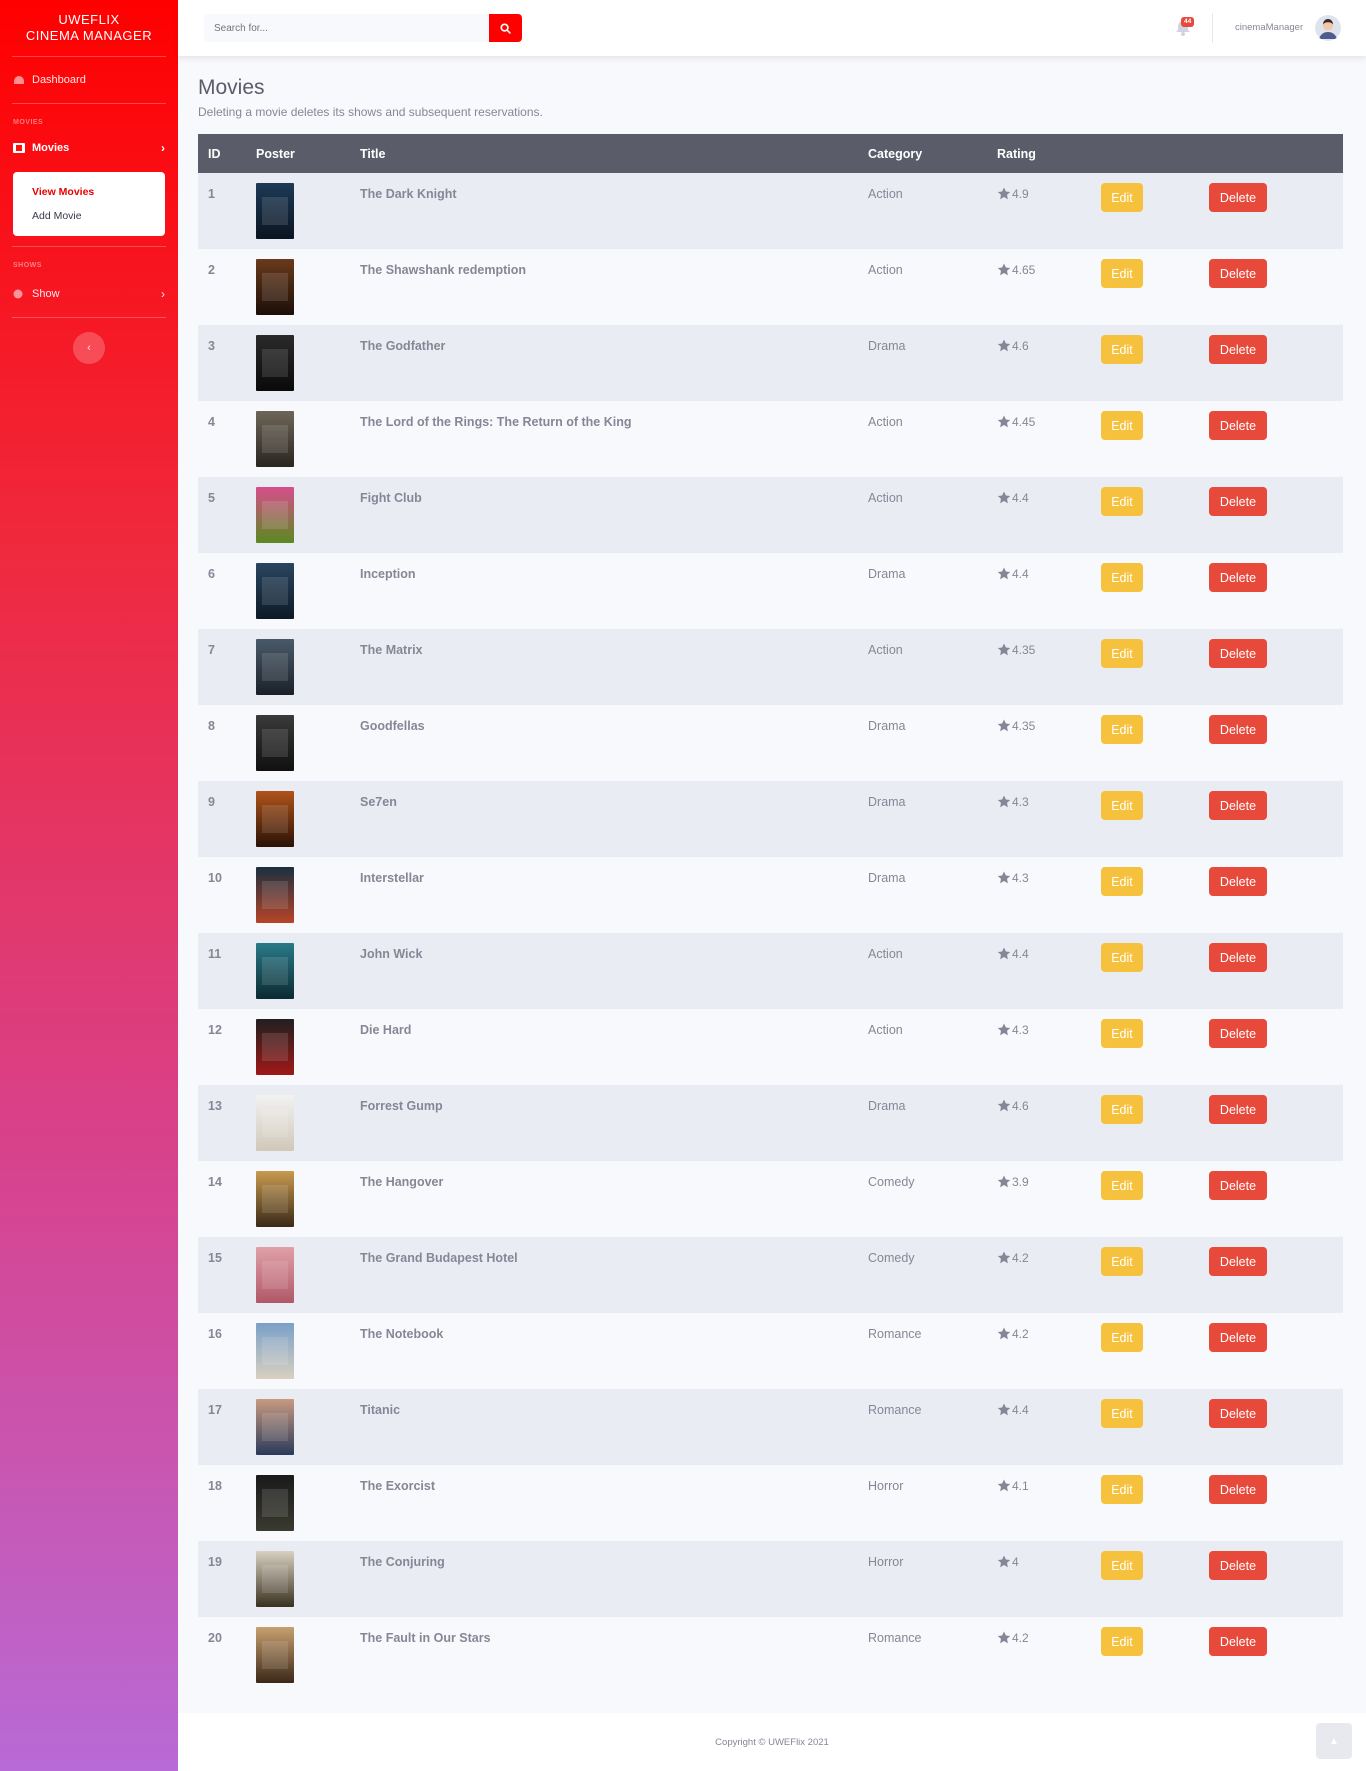  What do you see at coordinates (425, 1638) in the screenshot?
I see `cell-title: The Fault in Our Stars` at bounding box center [425, 1638].